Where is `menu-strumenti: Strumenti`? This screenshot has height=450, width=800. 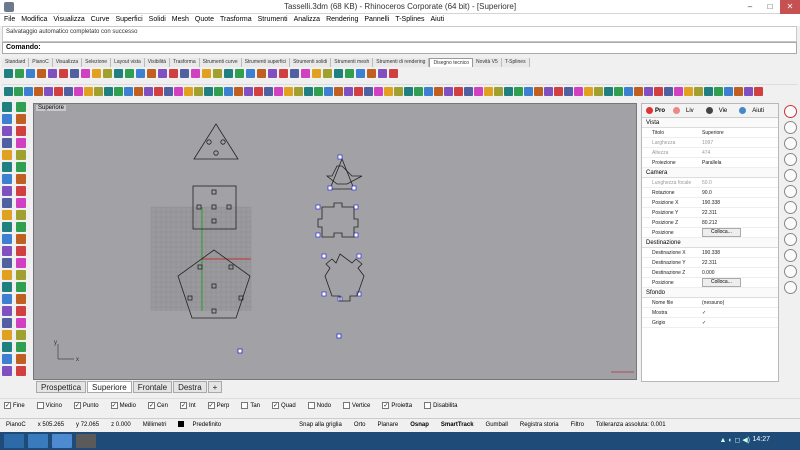
menu-strumenti: Strumenti is located at coordinates (273, 20).